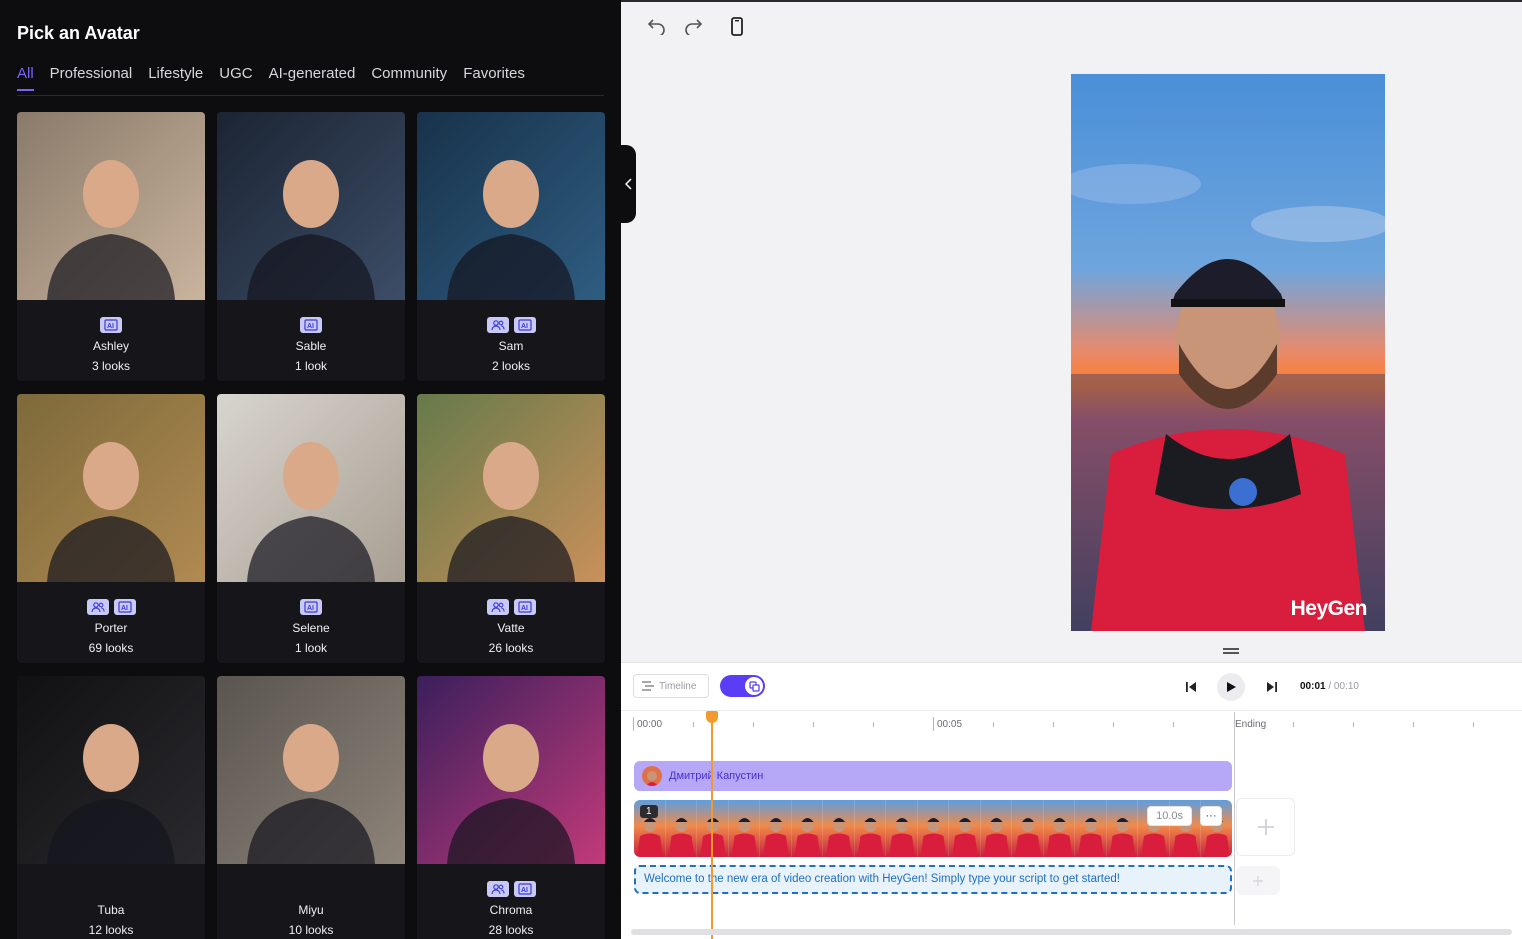  What do you see at coordinates (1258, 880) in the screenshot?
I see `add-script-button` at bounding box center [1258, 880].